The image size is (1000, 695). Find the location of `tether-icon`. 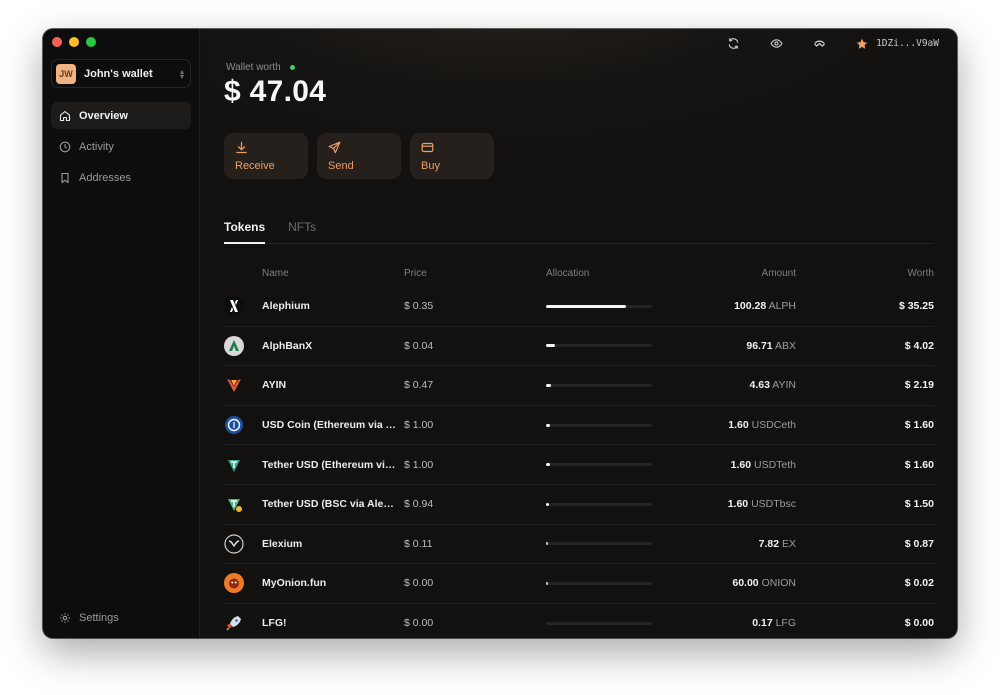

tether-icon is located at coordinates (234, 465).